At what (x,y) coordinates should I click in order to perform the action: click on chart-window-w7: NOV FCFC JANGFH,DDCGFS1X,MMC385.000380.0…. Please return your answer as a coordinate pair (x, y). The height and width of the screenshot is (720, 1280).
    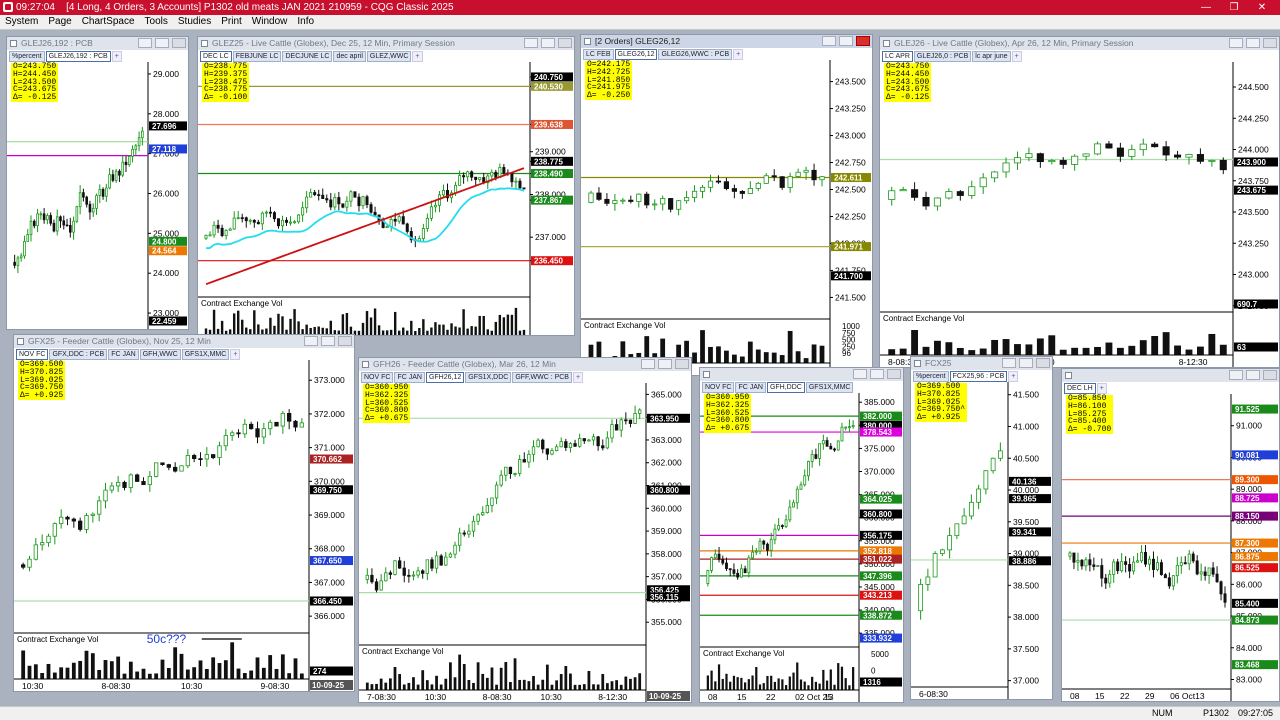
    Looking at the image, I should click on (801, 535).